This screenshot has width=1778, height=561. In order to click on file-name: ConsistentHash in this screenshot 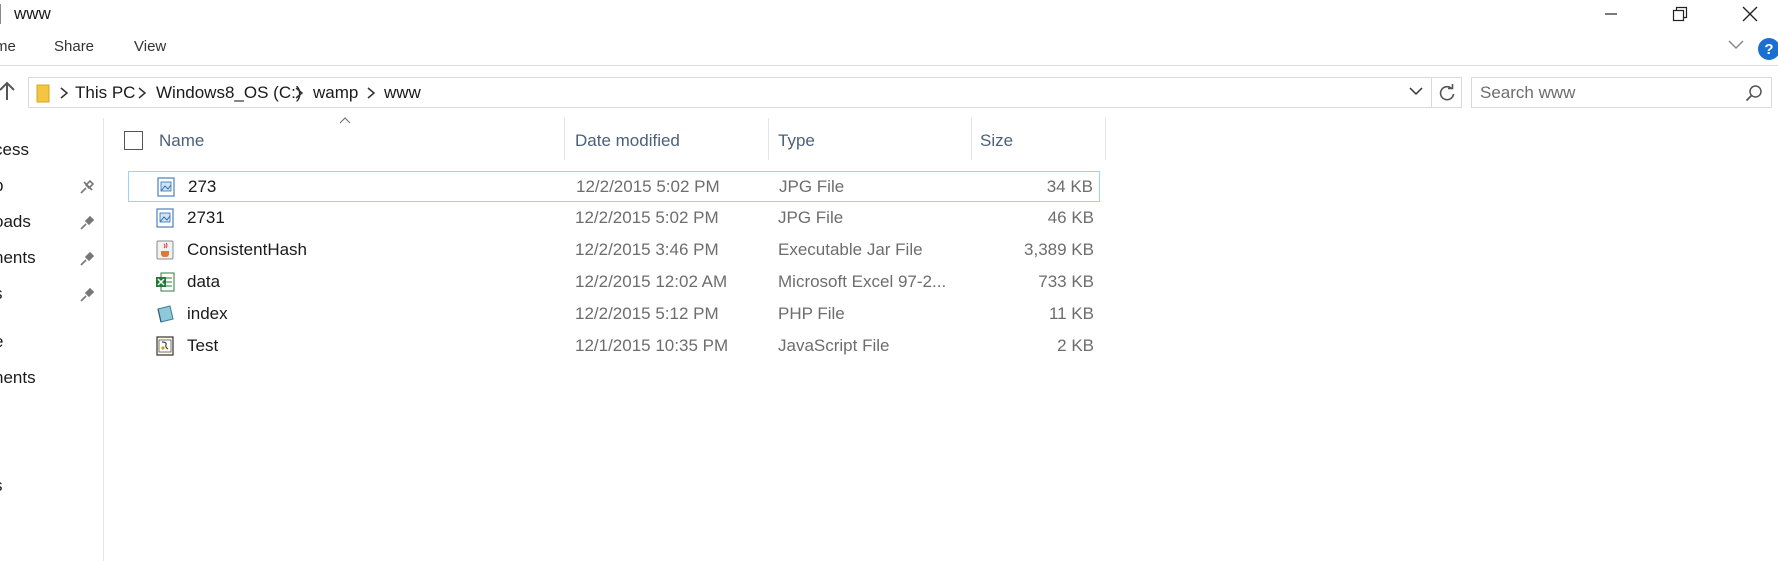, I will do `click(247, 249)`.